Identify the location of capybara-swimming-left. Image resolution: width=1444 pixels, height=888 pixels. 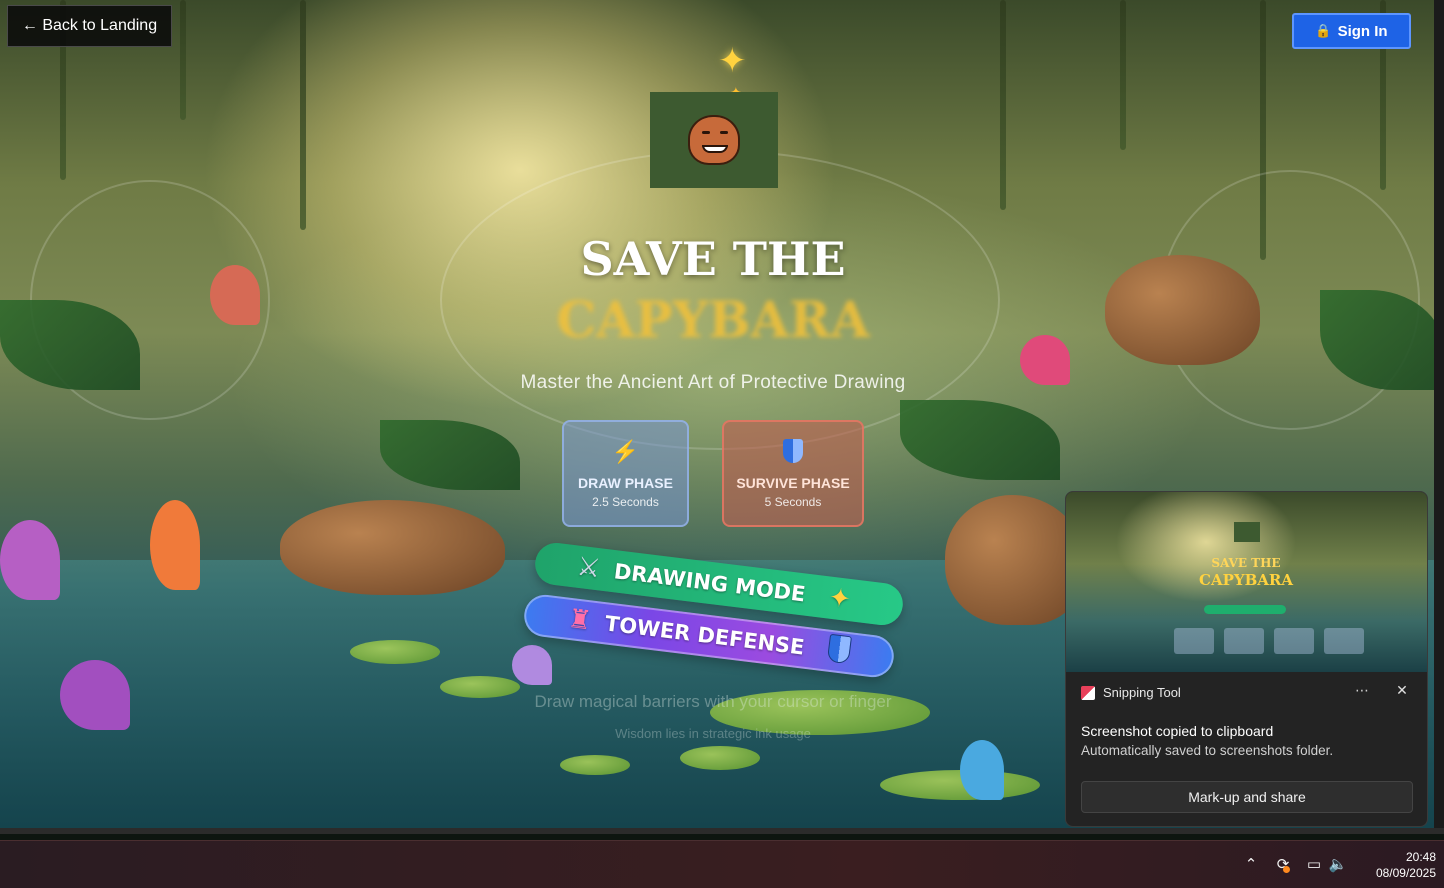
(392, 547).